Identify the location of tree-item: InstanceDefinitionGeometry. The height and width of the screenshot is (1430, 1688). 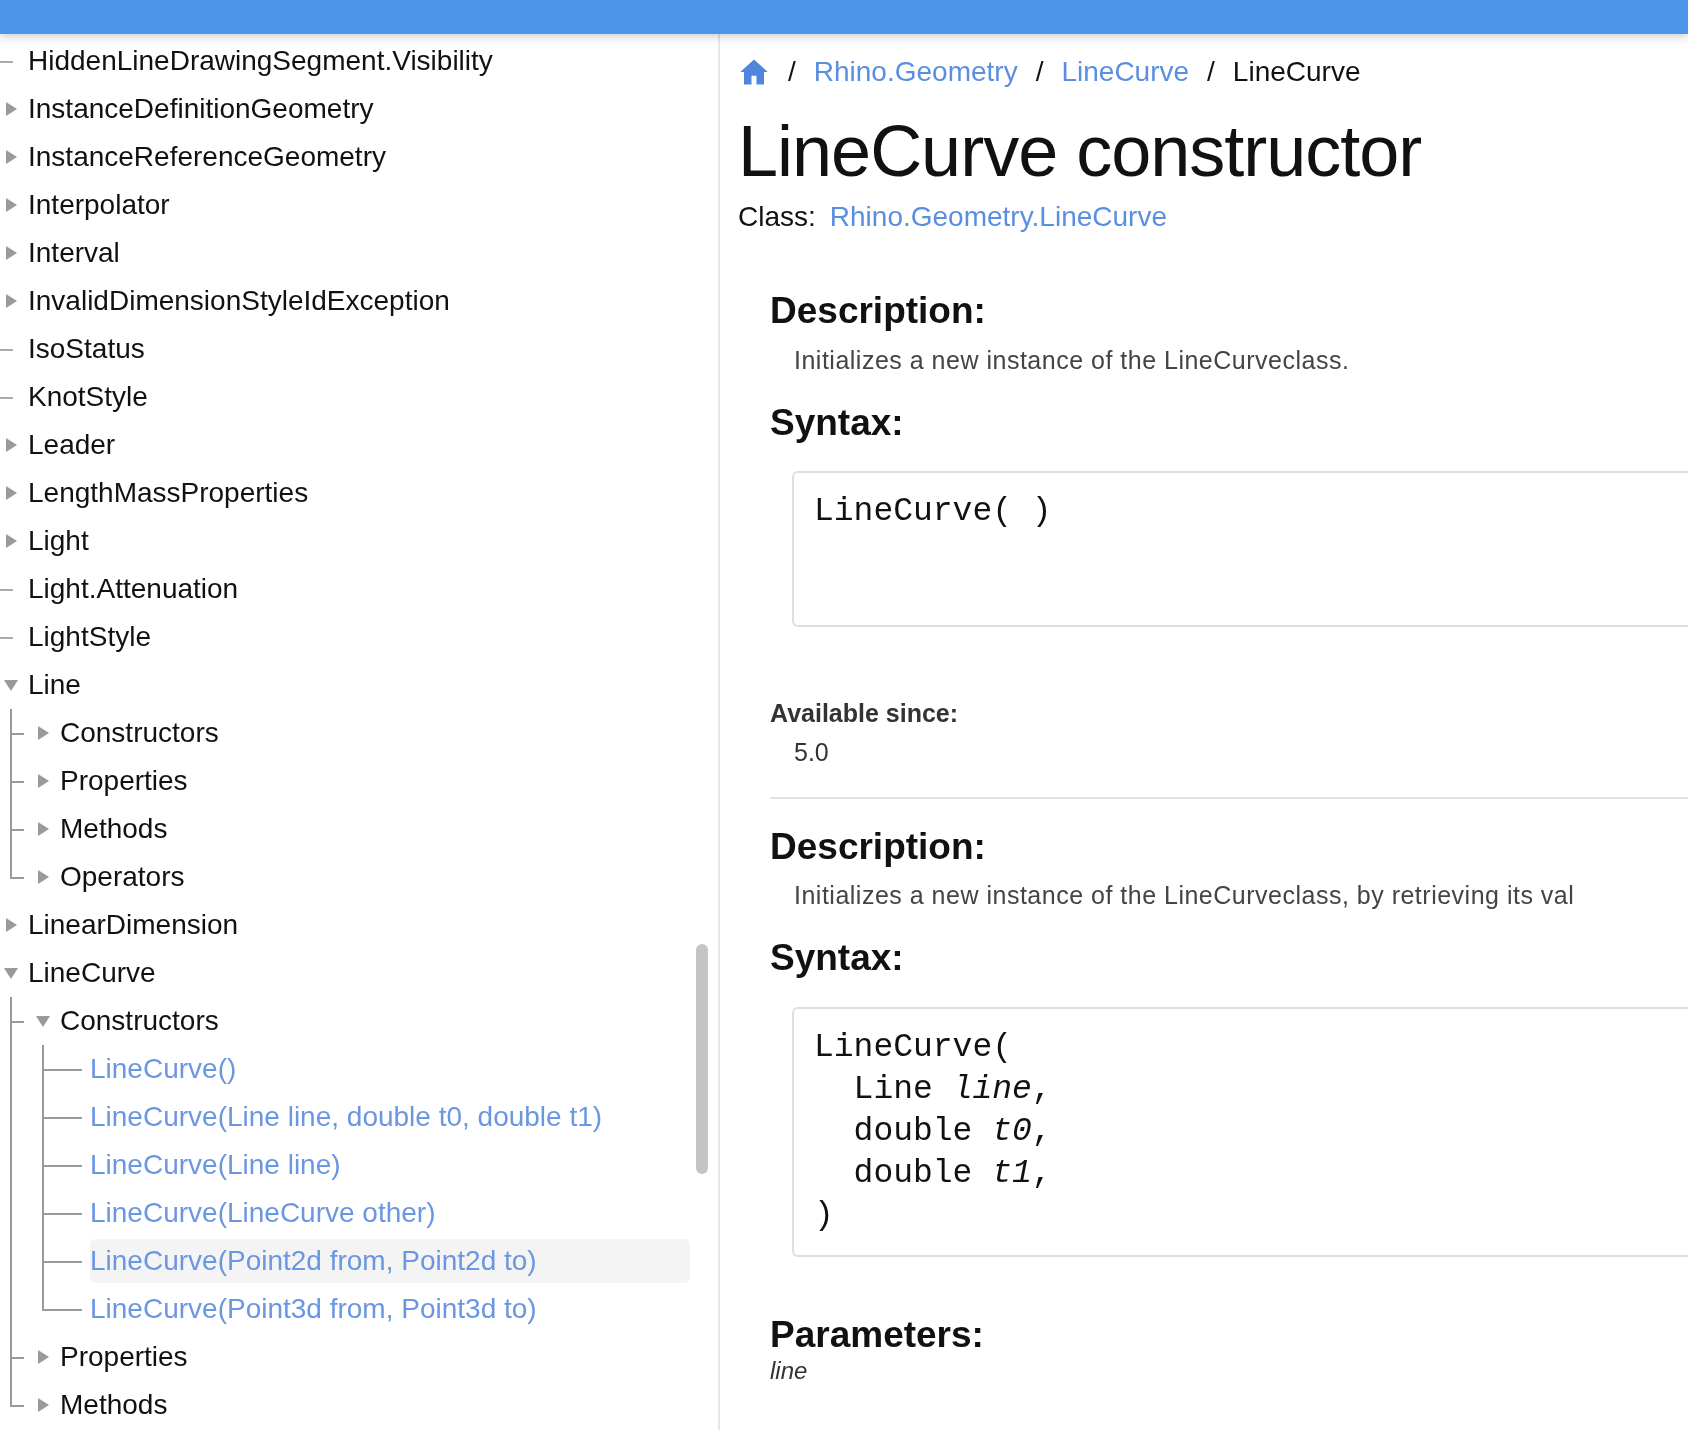
(201, 109).